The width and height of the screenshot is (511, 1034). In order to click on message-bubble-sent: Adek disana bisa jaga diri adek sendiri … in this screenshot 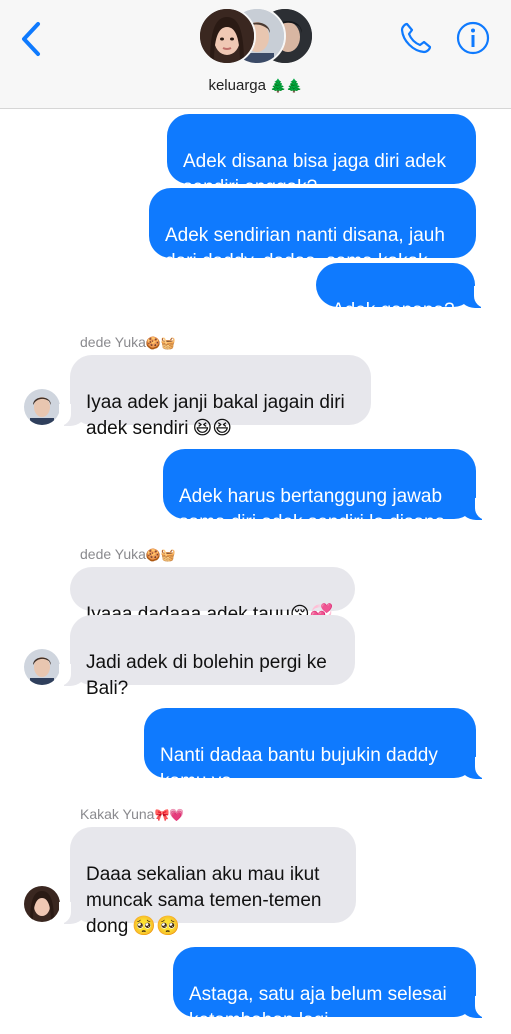, I will do `click(321, 156)`.